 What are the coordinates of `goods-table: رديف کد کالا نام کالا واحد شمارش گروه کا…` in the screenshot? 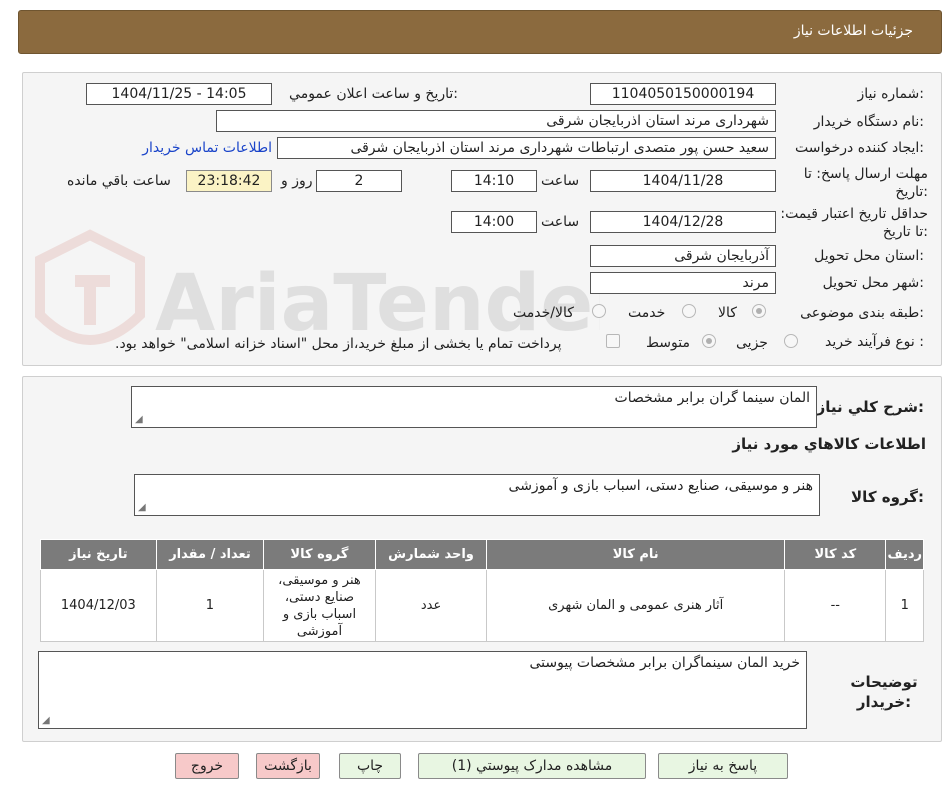 It's located at (482, 590).